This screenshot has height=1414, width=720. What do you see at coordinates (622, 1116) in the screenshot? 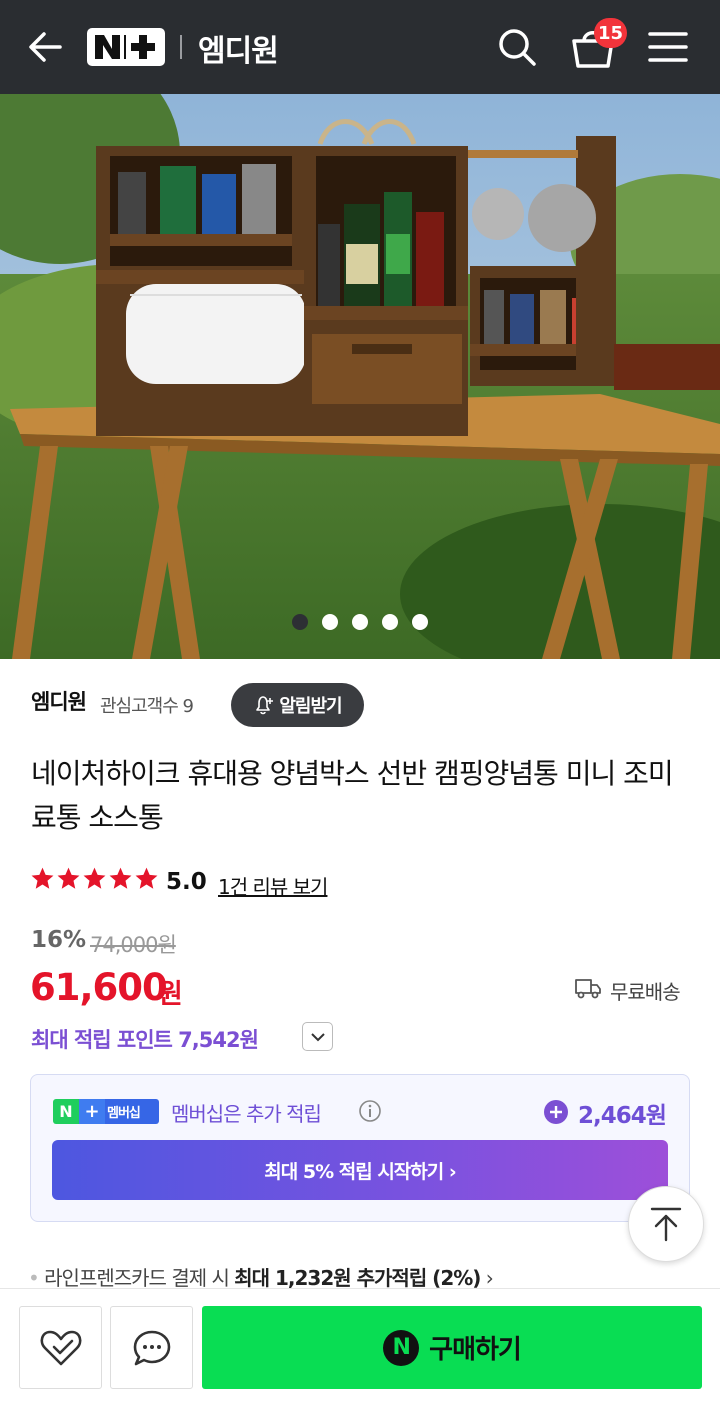
I see `membership-points: 2,464원` at bounding box center [622, 1116].